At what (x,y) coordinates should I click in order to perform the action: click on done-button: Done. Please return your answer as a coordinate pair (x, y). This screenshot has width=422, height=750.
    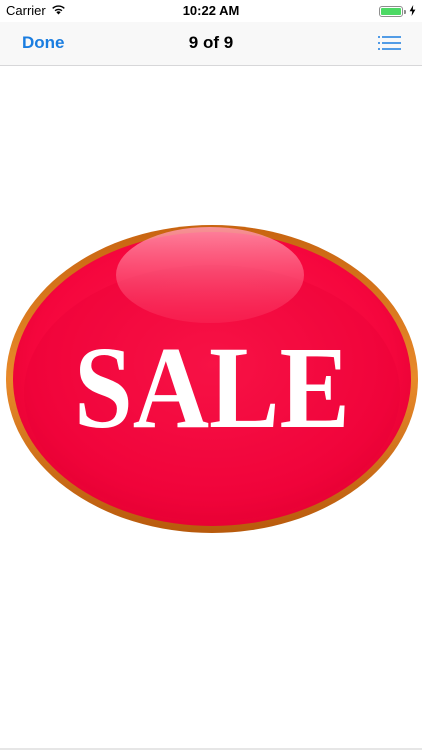
    Looking at the image, I should click on (43, 43).